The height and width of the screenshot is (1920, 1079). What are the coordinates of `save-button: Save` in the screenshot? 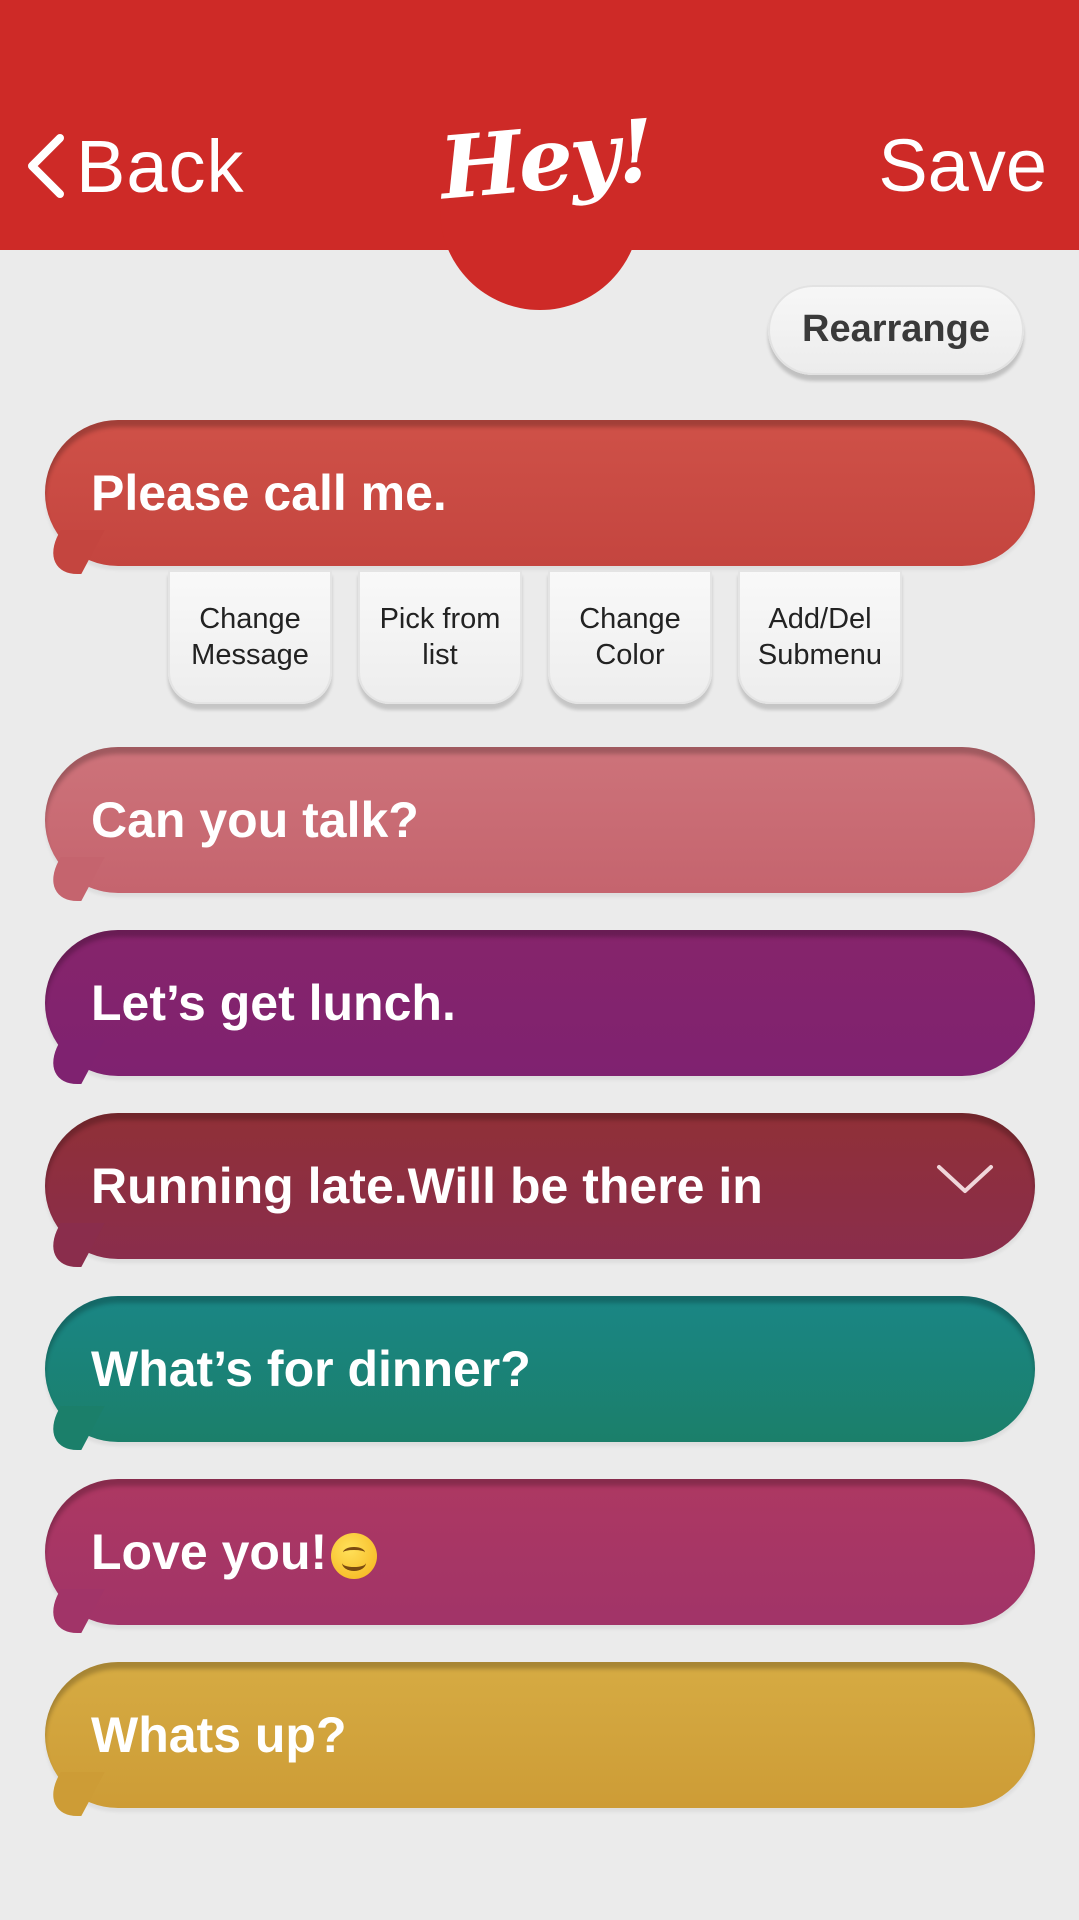 It's located at (962, 166).